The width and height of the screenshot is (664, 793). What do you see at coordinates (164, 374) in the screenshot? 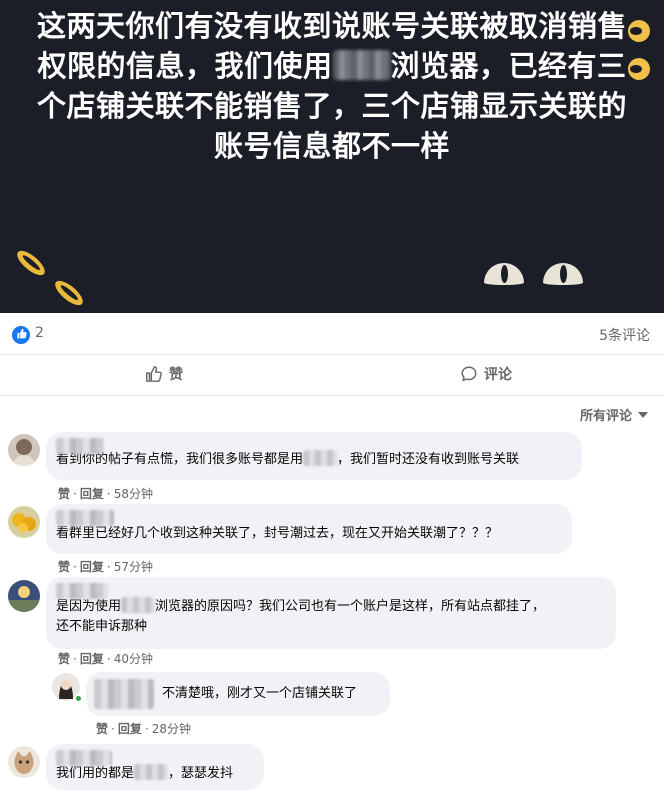
I see `like-button: 赞` at bounding box center [164, 374].